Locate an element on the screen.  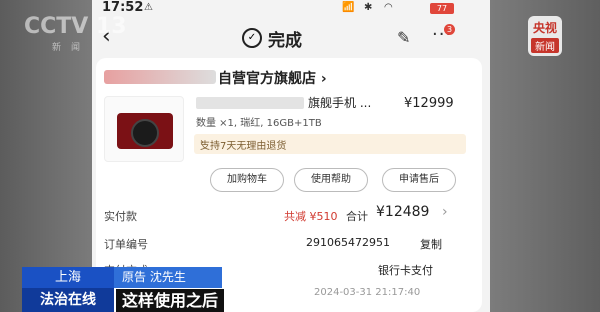
product-specs: 数量 ×1, 瑞红, 16GB+1TB is located at coordinates (259, 123).